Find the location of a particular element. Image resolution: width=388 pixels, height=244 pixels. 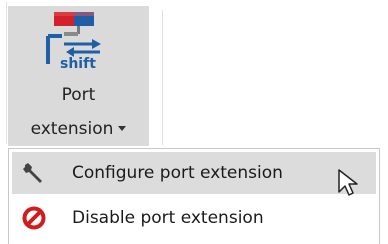

port-extension-label-line2: extension is located at coordinates (78, 129).